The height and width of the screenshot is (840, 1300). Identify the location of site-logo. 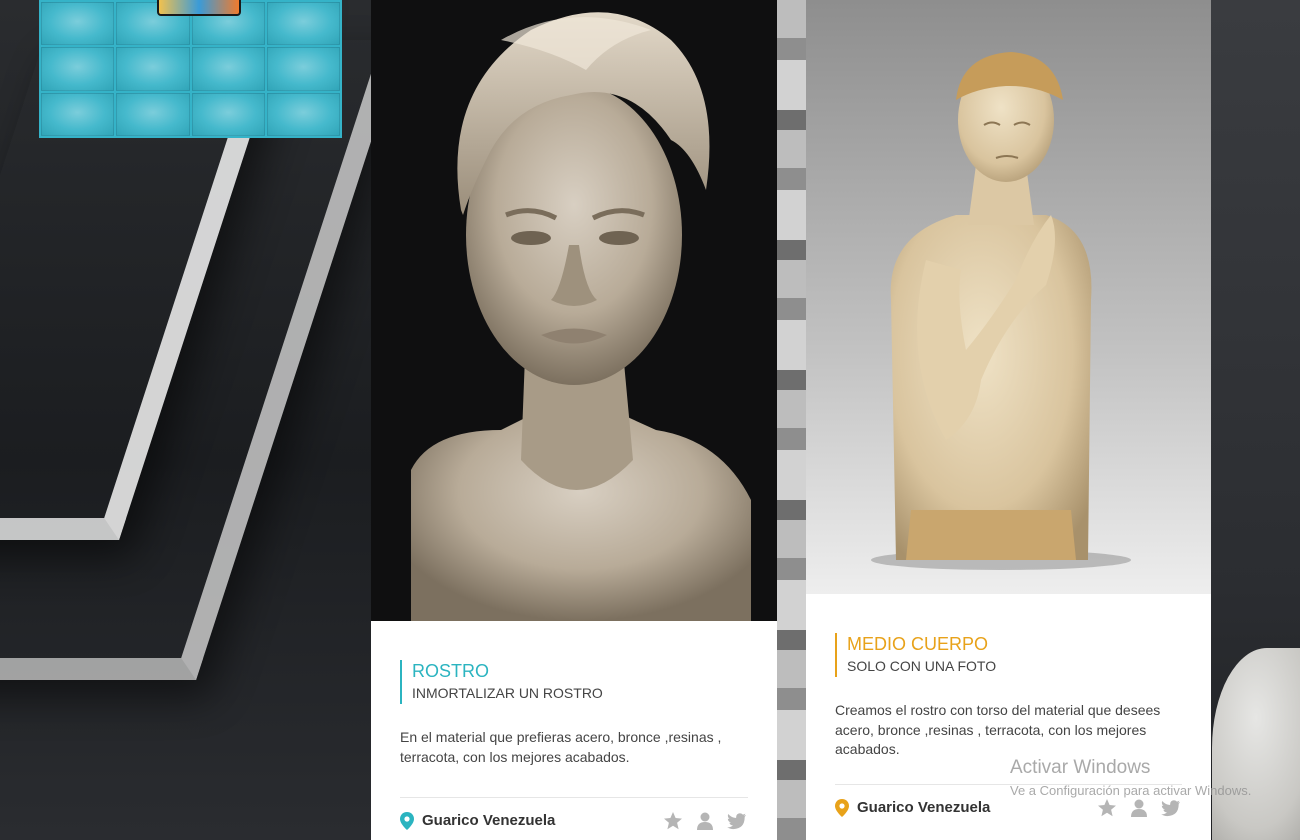
(190, 69).